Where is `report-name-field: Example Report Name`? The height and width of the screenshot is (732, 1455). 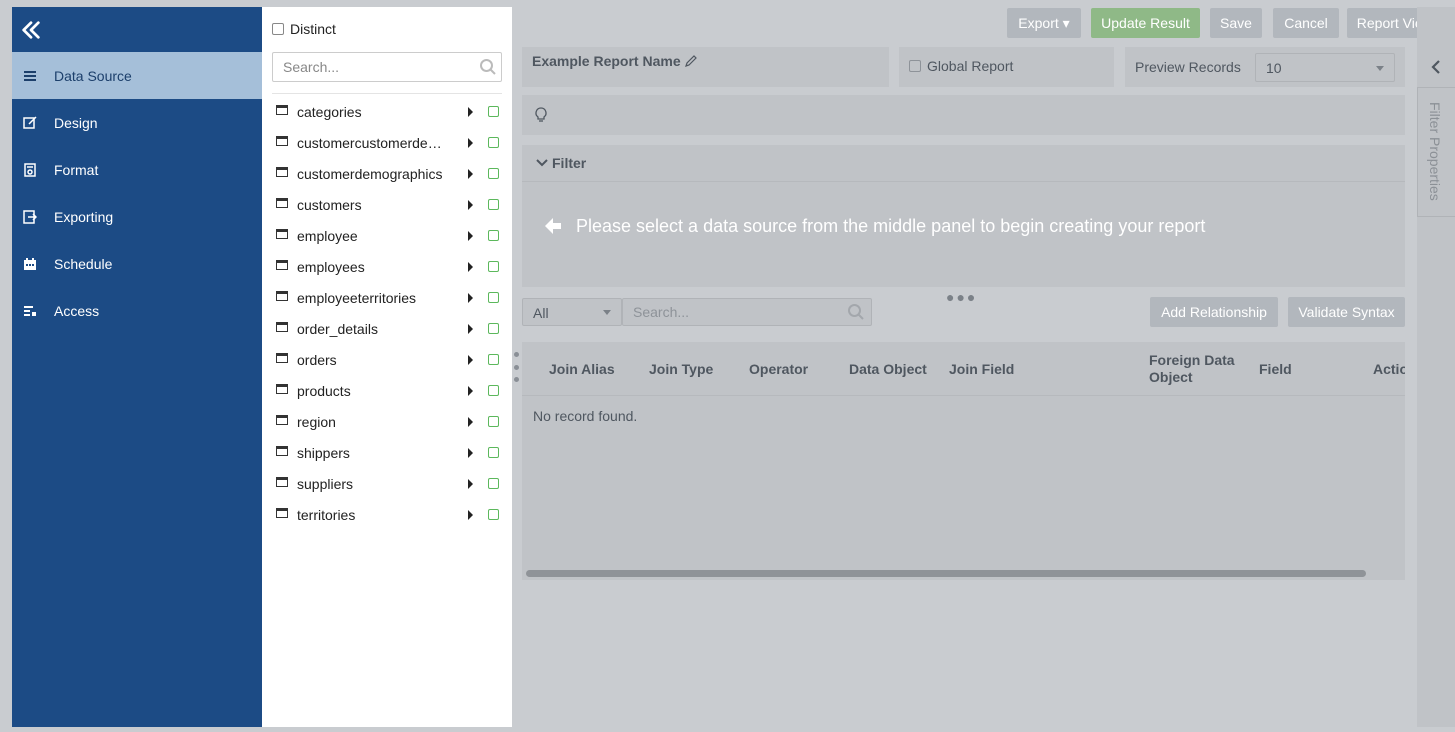 report-name-field: Example Report Name is located at coordinates (705, 67).